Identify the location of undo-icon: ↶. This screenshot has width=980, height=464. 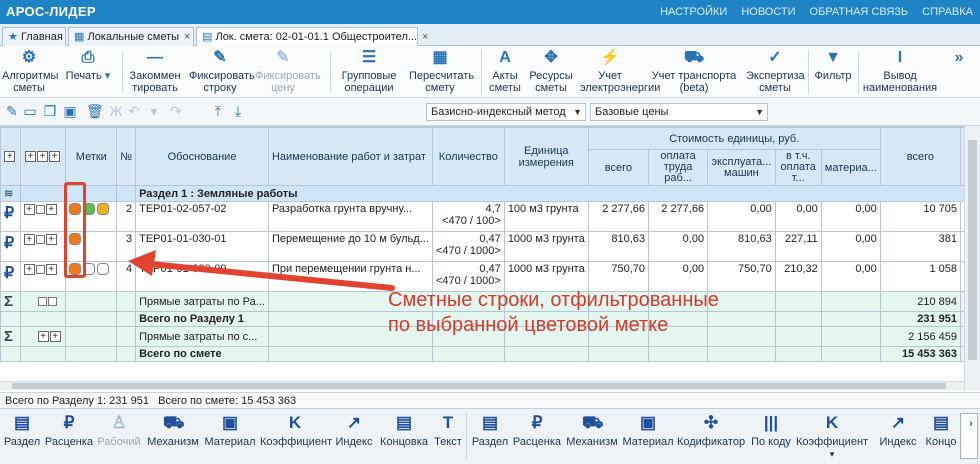
(134, 111).